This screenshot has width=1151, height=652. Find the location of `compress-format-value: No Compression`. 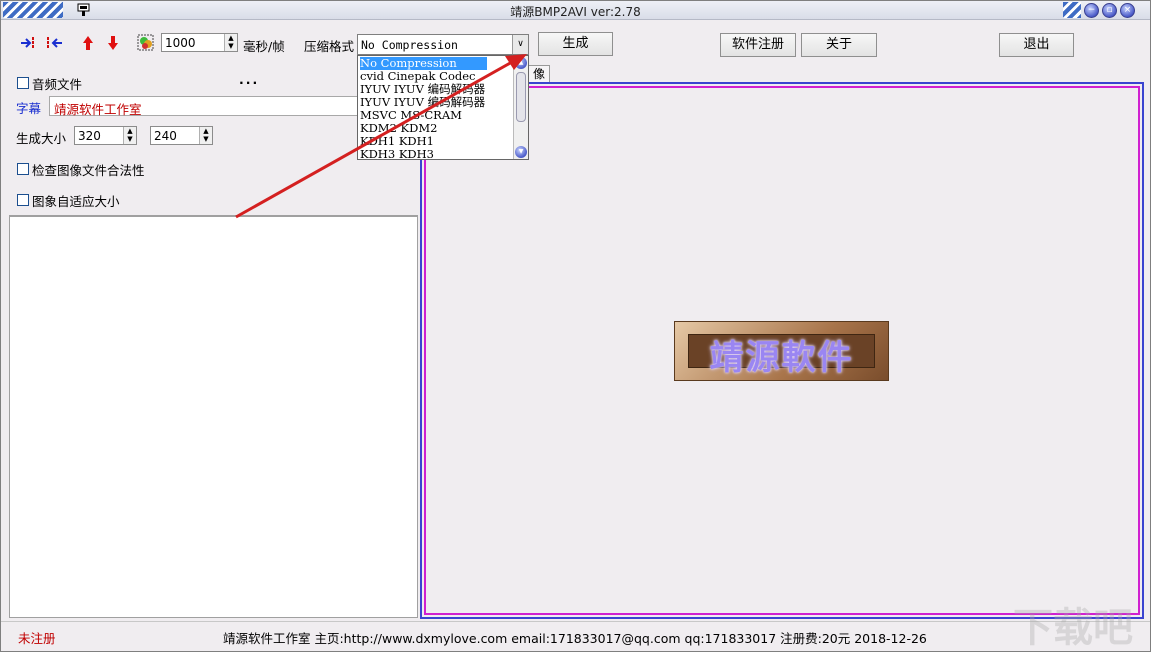

compress-format-value: No Compression is located at coordinates (409, 45).